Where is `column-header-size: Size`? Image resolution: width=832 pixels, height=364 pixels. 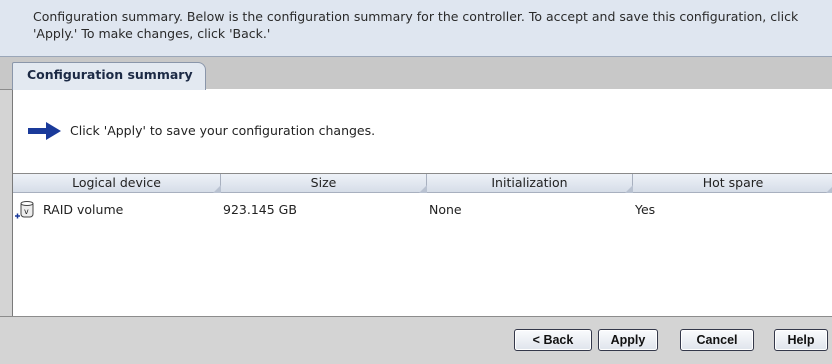 column-header-size: Size is located at coordinates (324, 183).